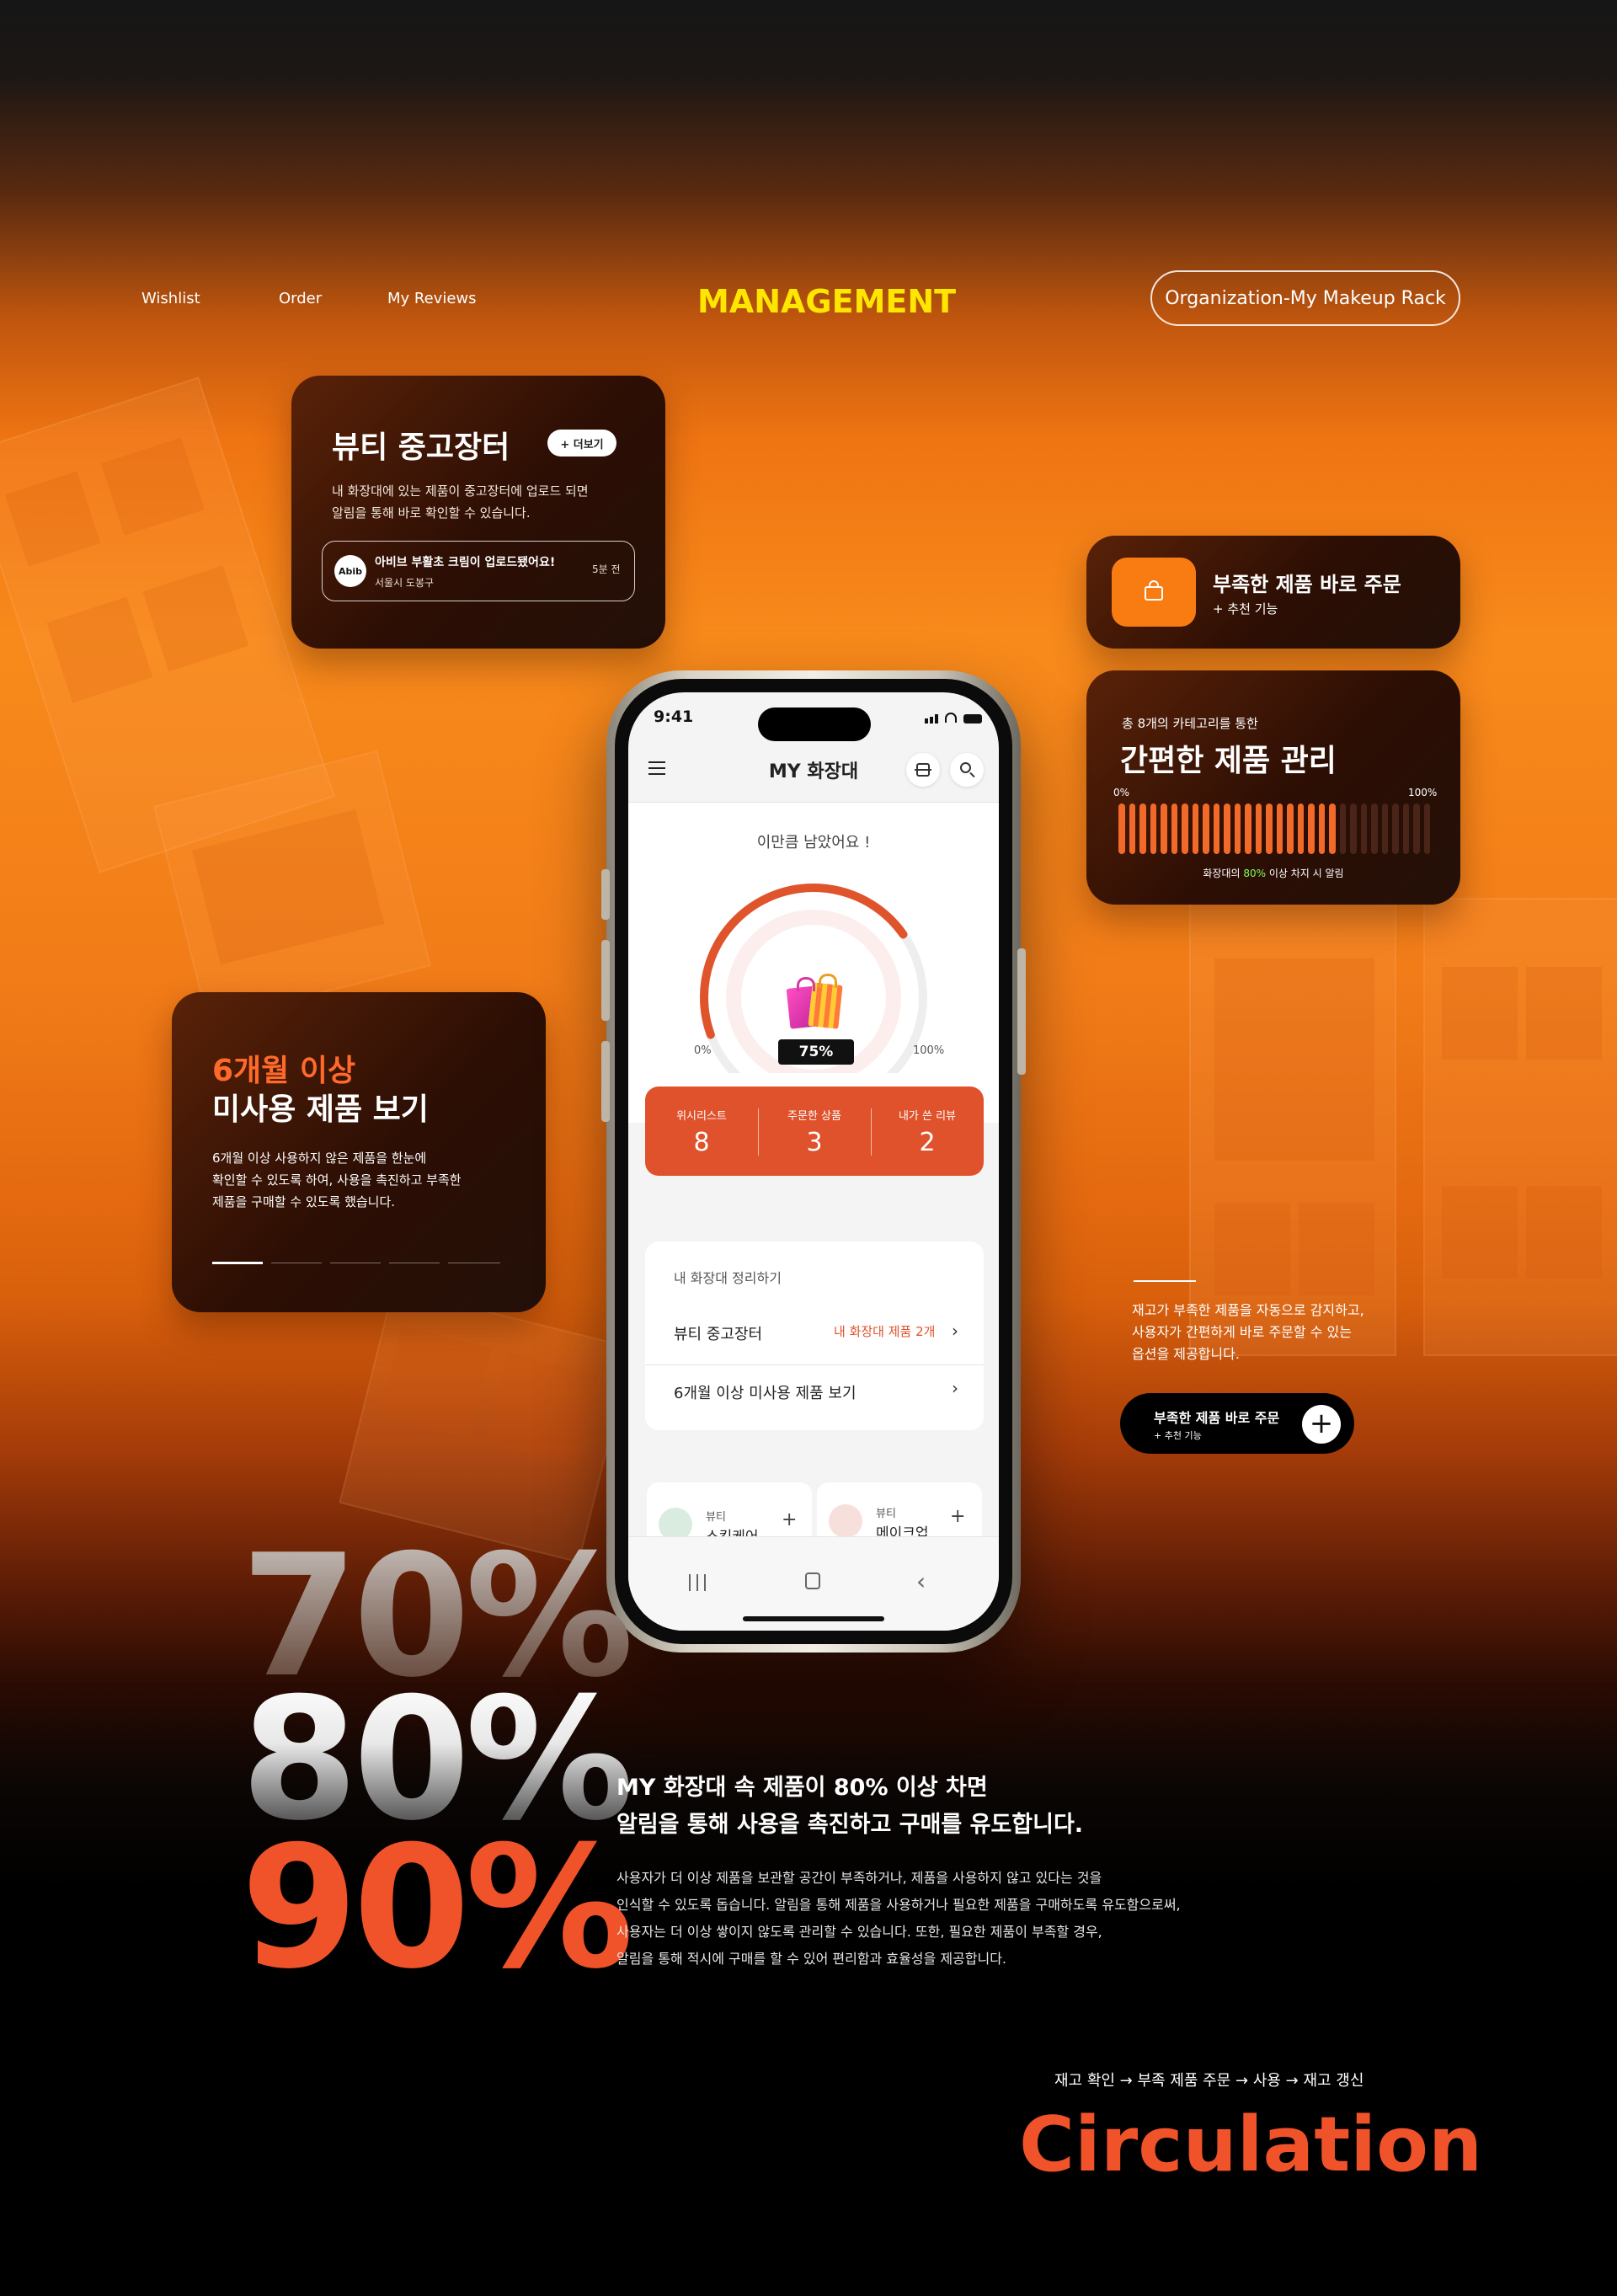 This screenshot has height=2296, width=1617. Describe the element at coordinates (814, 1364) in the screenshot. I see `organize-divider` at that location.